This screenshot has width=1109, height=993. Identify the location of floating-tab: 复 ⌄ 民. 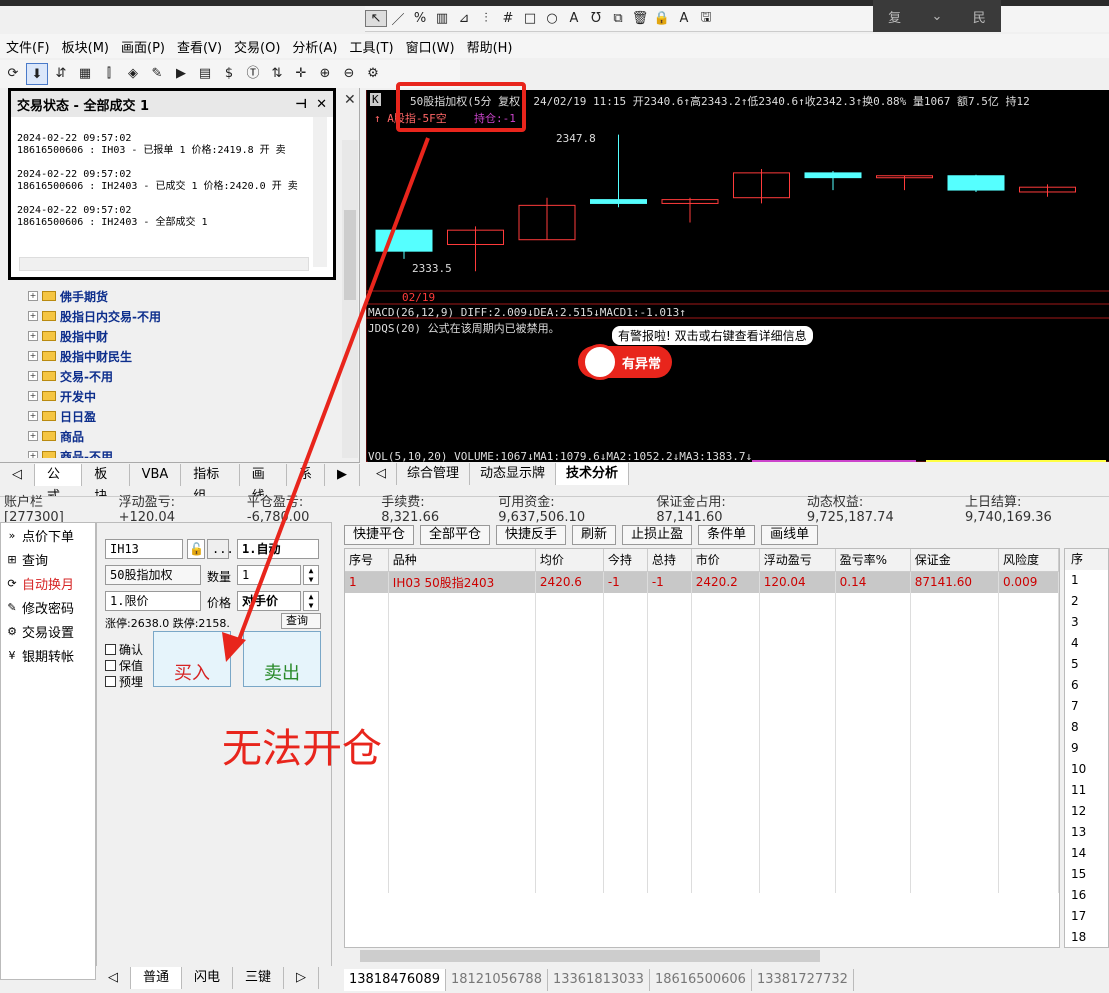
(937, 16).